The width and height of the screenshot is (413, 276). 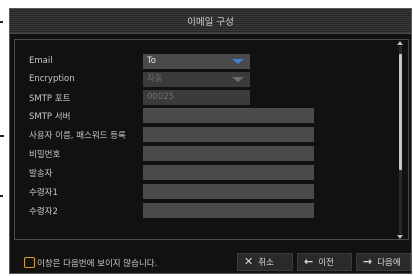 I want to click on row-recipient1: 수령자1, so click(x=205, y=192).